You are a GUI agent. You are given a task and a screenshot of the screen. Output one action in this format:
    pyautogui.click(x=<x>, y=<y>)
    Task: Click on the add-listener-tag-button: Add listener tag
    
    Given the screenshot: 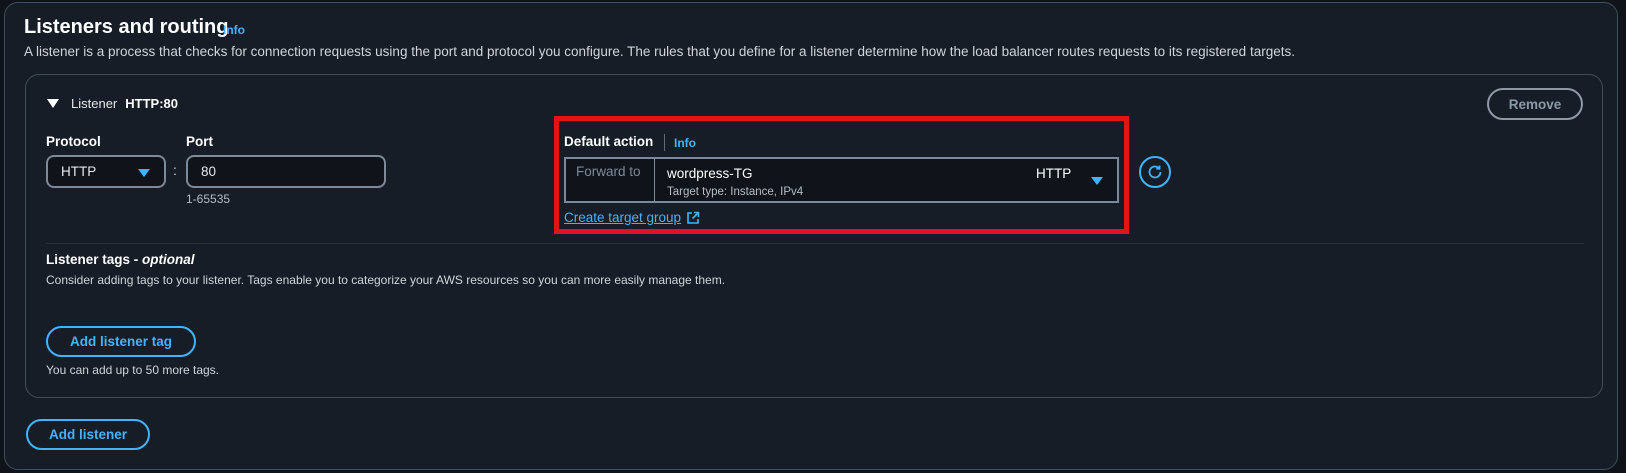 What is the action you would take?
    pyautogui.click(x=121, y=341)
    